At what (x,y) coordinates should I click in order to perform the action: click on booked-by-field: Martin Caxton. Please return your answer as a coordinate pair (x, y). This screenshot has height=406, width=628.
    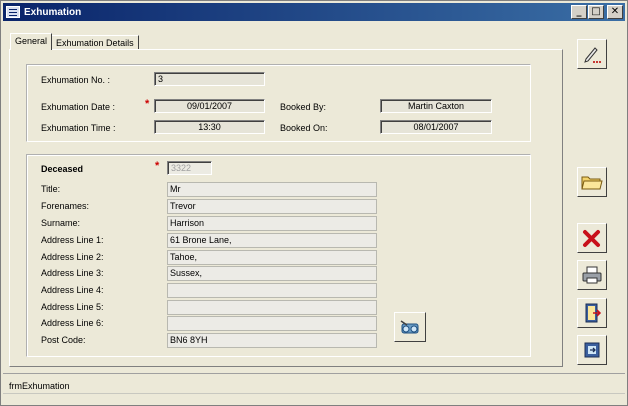
    Looking at the image, I should click on (436, 106).